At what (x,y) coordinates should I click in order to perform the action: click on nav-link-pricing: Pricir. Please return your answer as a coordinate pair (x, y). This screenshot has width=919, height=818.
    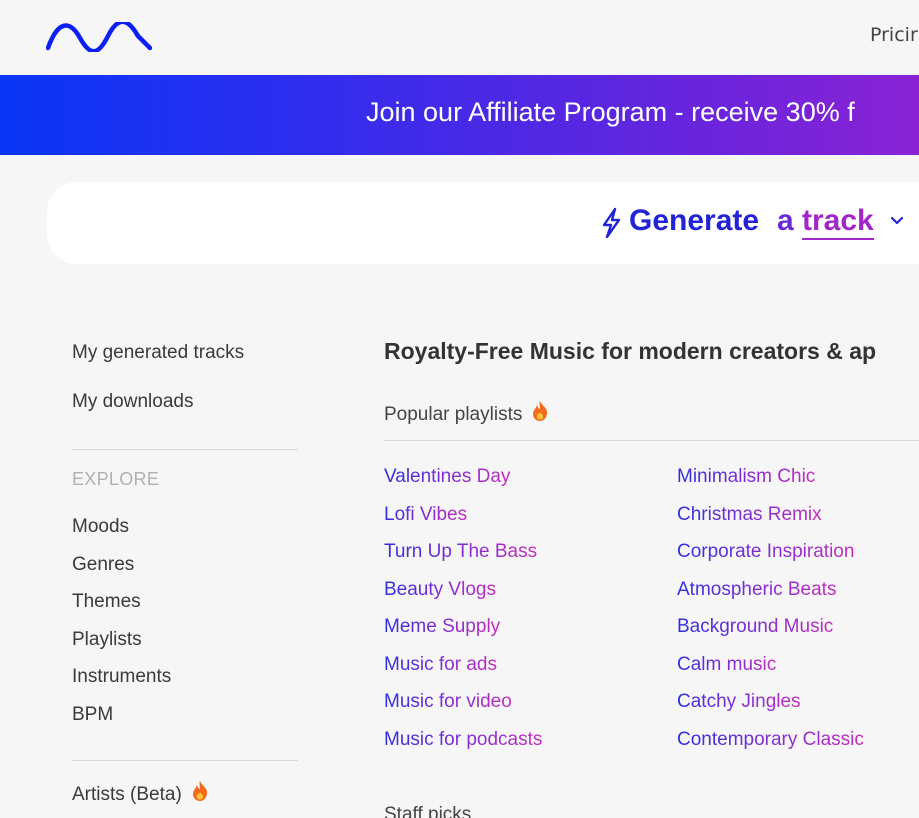
    Looking at the image, I should click on (894, 35).